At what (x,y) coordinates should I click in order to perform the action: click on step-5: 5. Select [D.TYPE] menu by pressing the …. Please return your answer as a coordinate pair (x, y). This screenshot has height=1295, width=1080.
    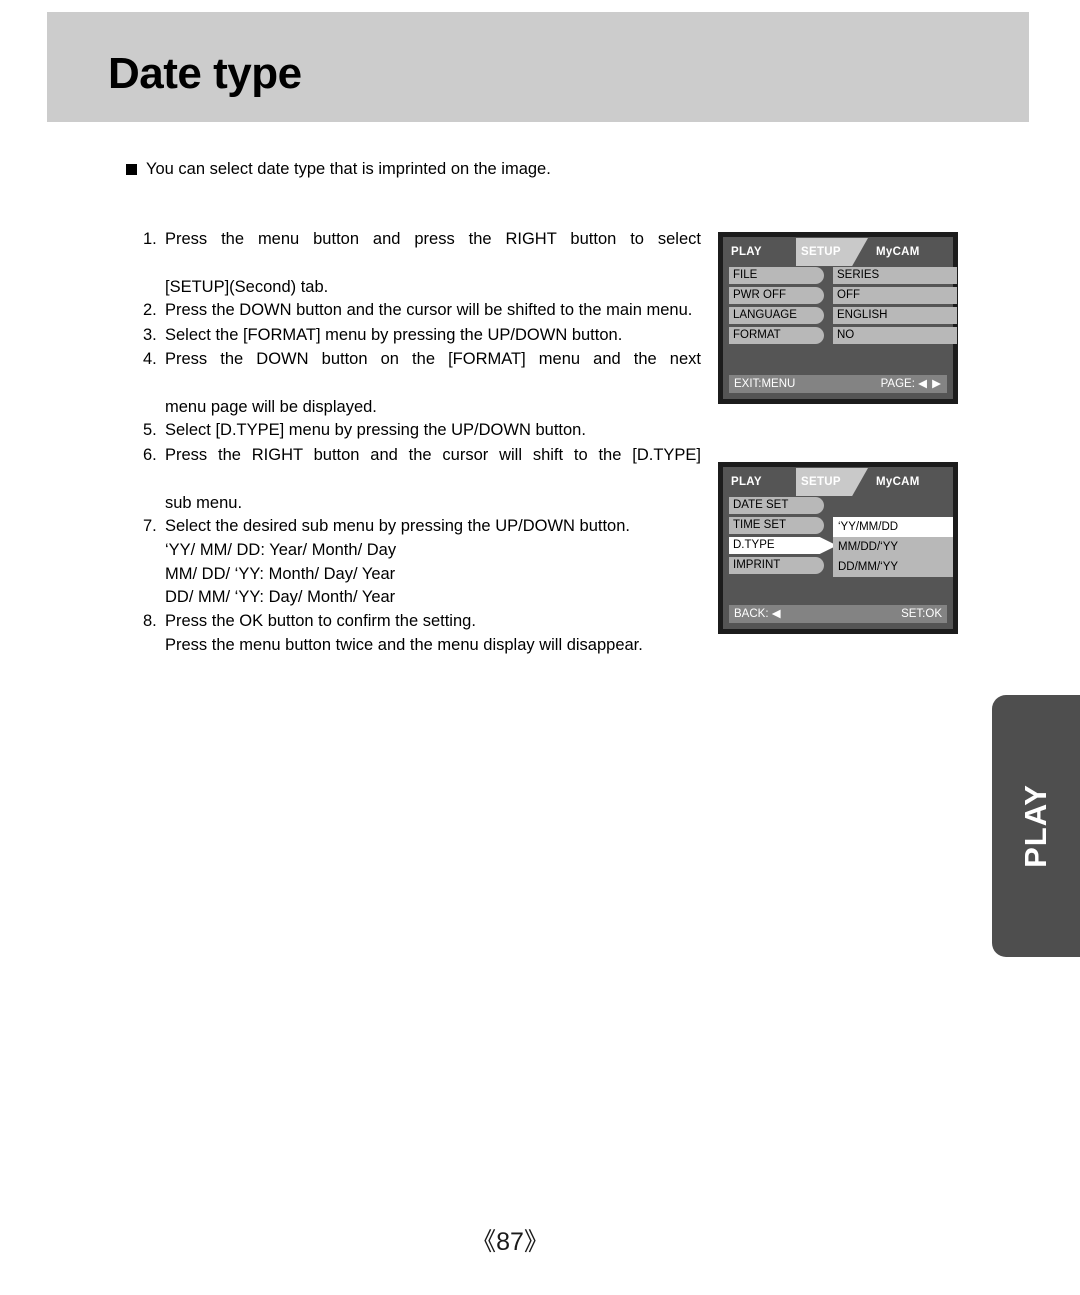
    Looking at the image, I should click on (422, 430).